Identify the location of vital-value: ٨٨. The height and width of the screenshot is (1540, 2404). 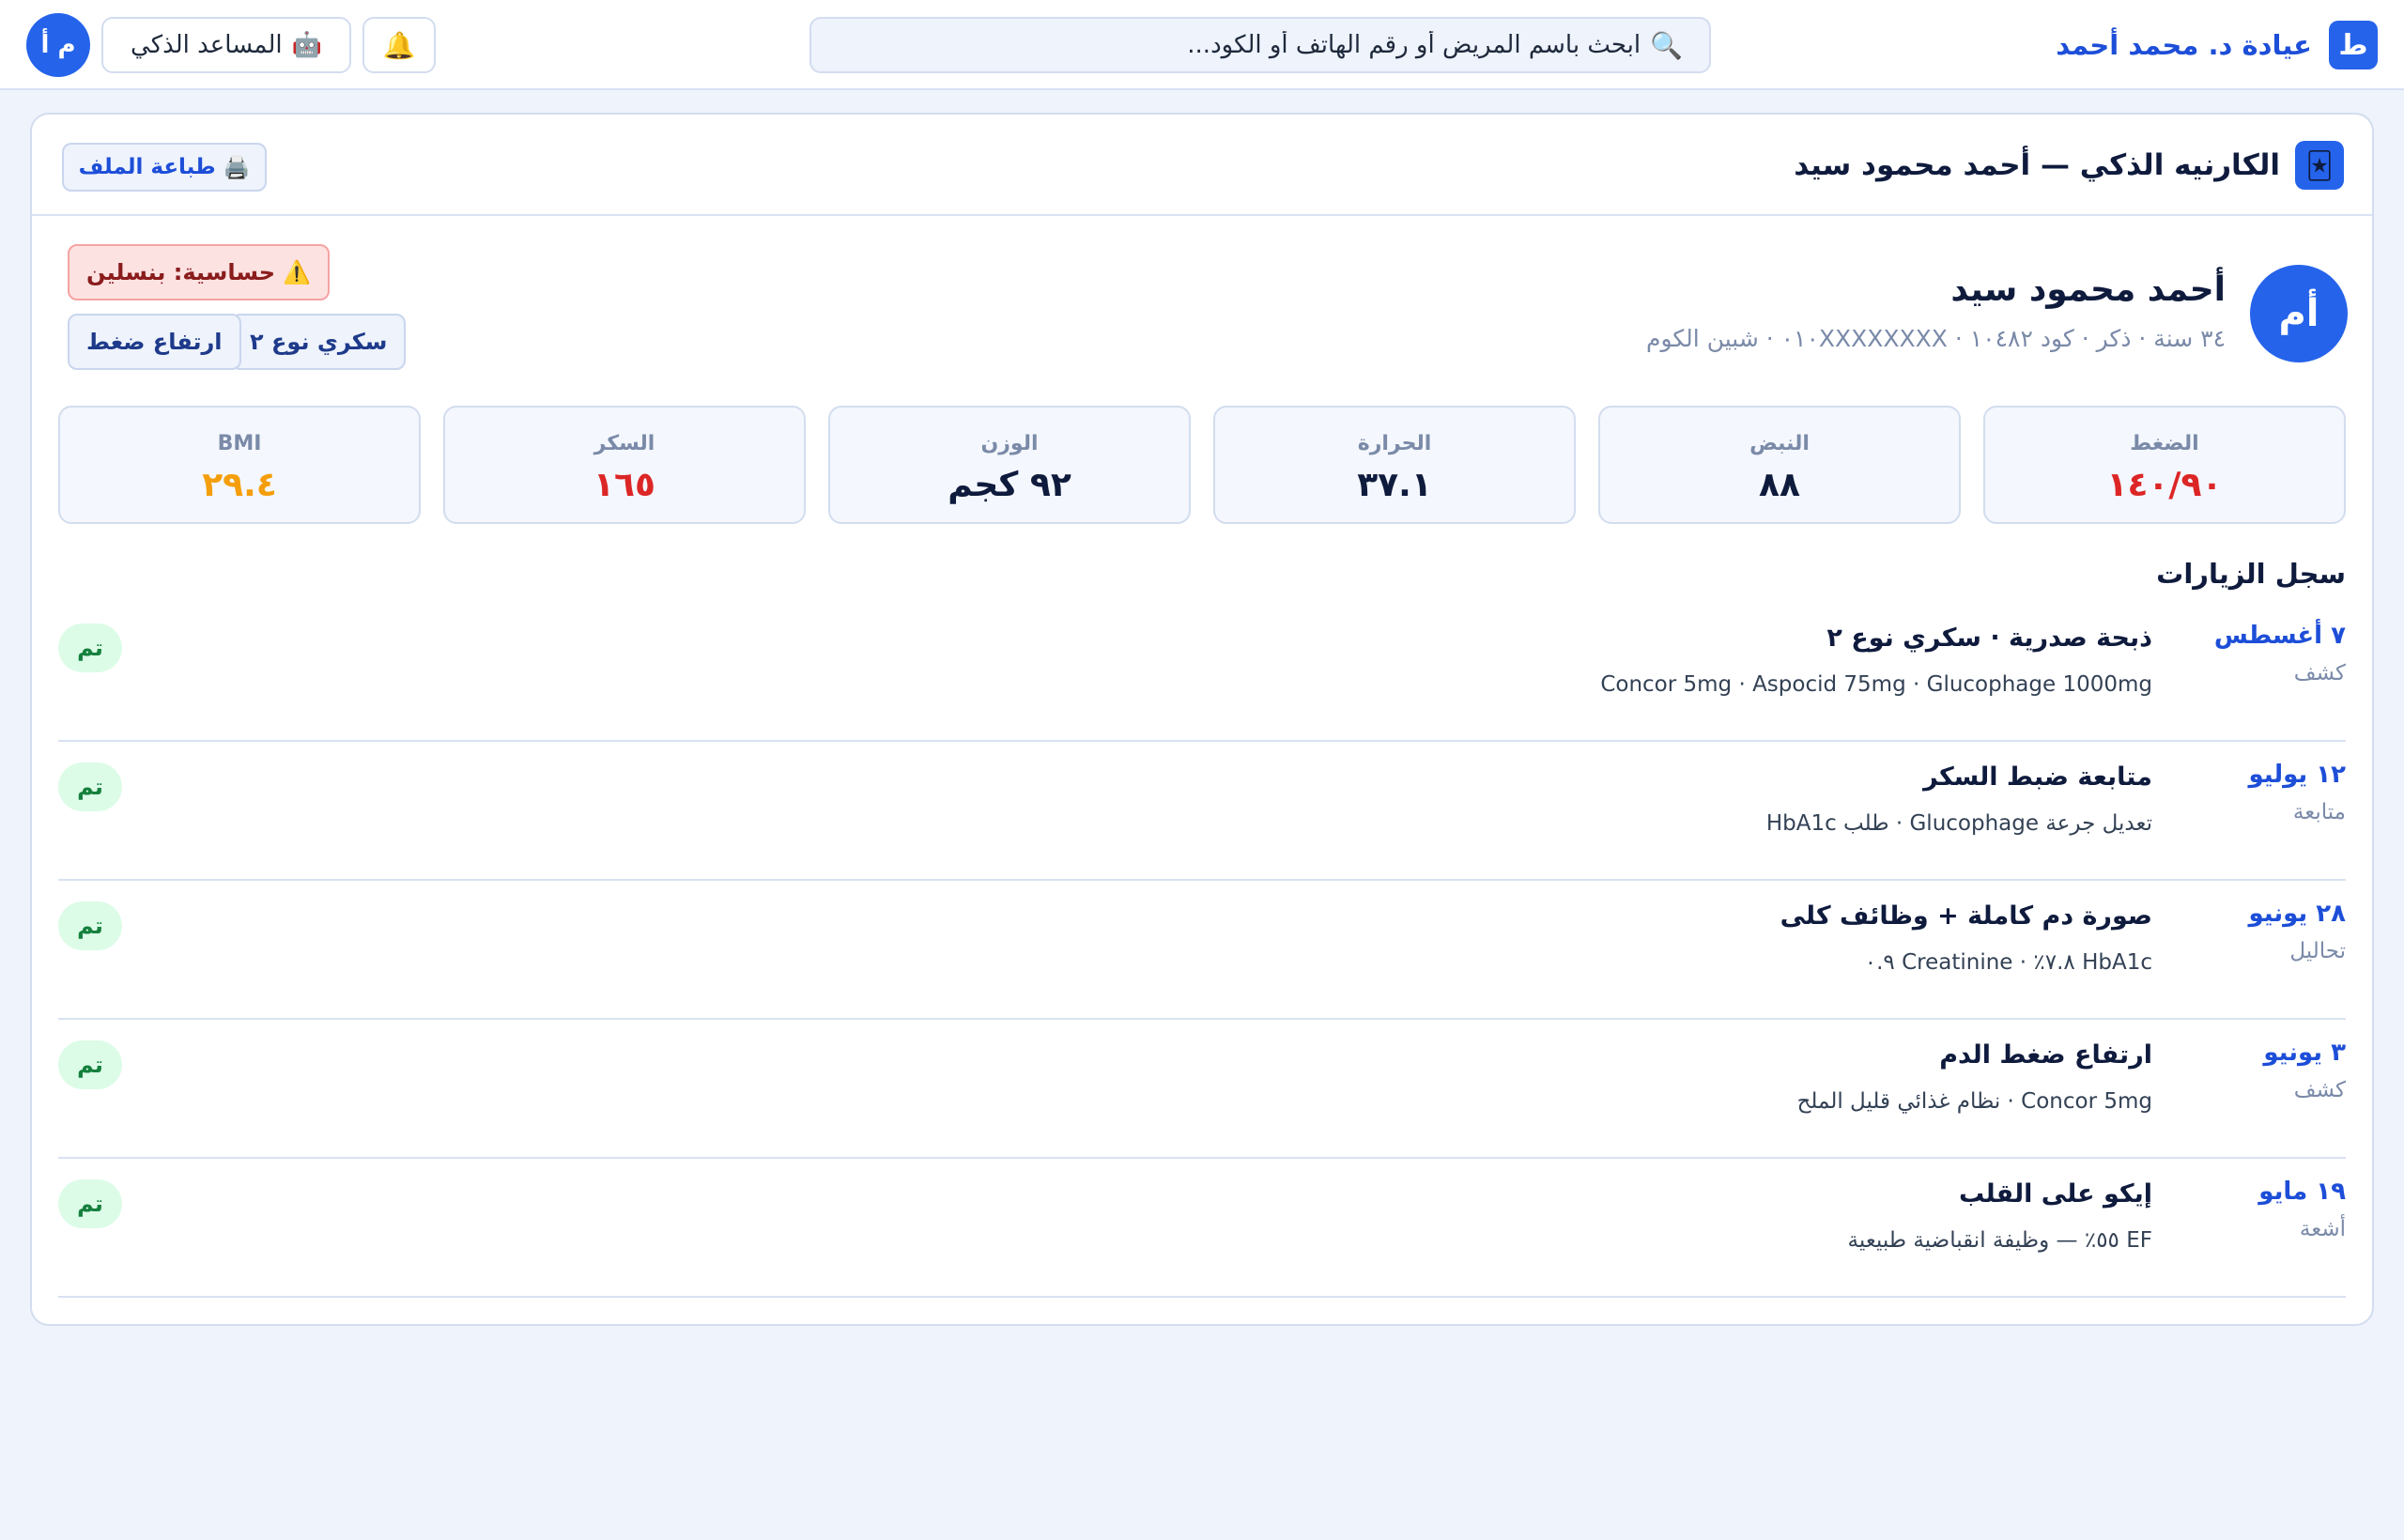
(1779, 485).